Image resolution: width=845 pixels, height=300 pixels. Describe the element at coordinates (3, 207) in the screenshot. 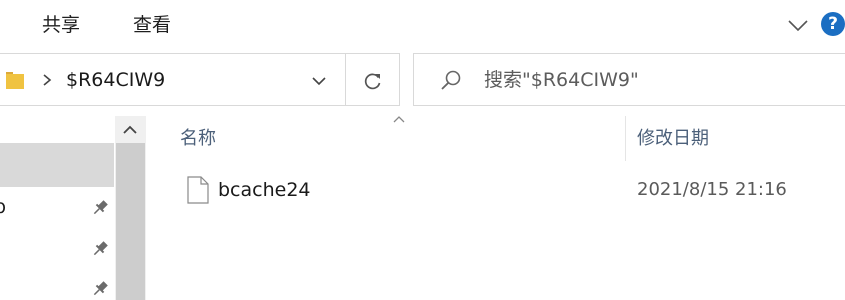

I see `nav-item-label: p` at that location.